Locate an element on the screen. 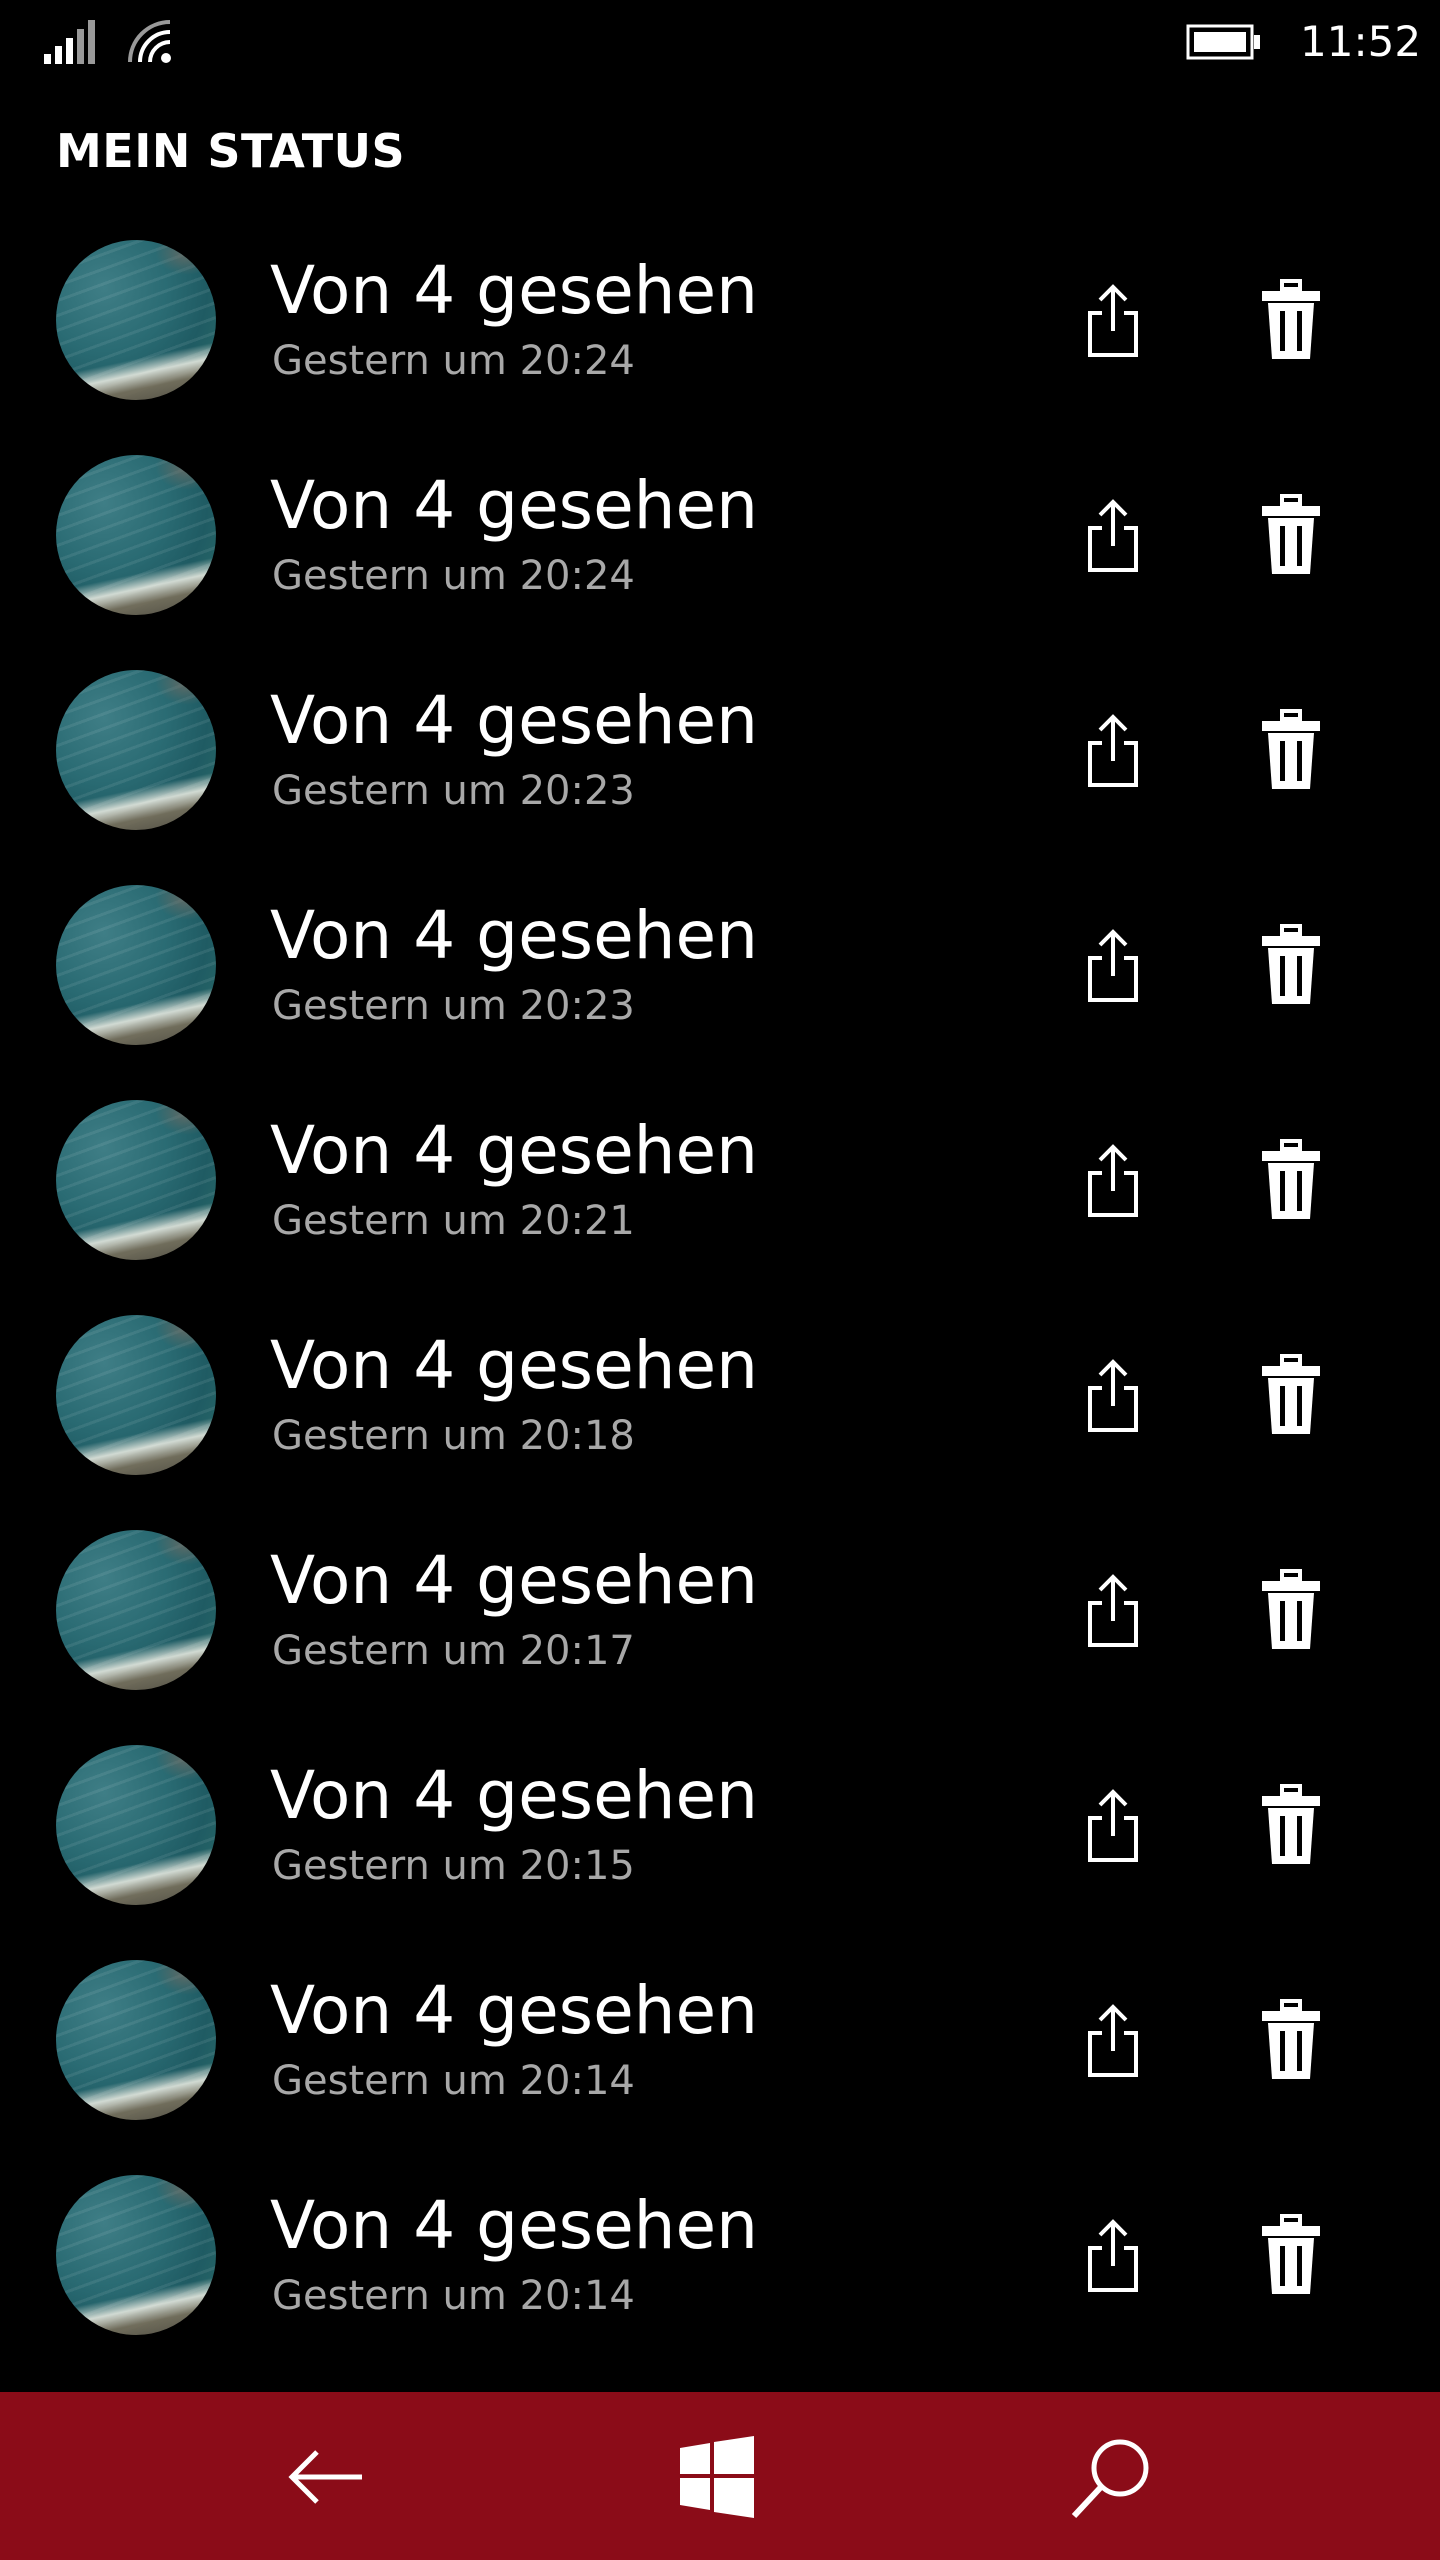 The width and height of the screenshot is (1440, 2560). status-timestamp: Gestern um 20:21 is located at coordinates (453, 1221).